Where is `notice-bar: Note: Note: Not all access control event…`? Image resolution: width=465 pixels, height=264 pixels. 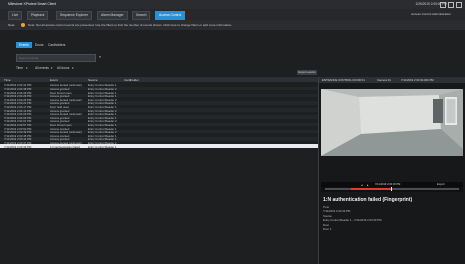 notice-bar: Note: Note: Not all access control event… is located at coordinates (232, 25).